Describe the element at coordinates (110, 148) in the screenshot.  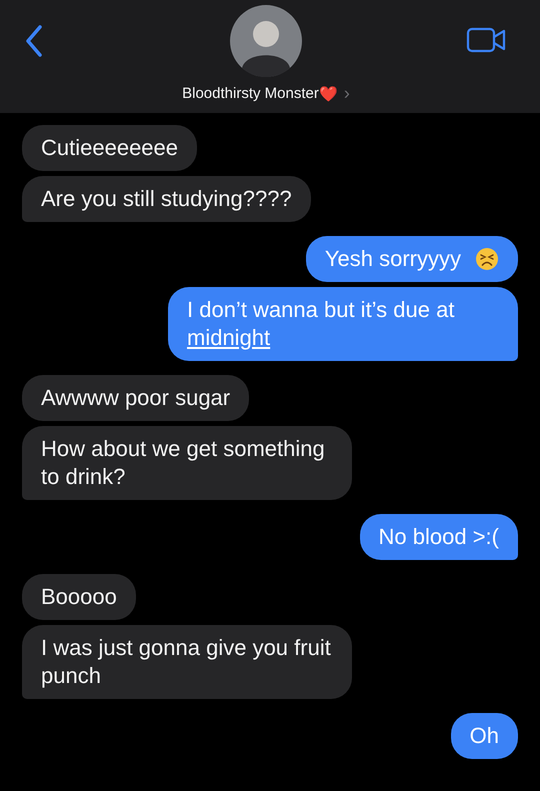
I see `message-bubble: Cutieeeeeeee` at that location.